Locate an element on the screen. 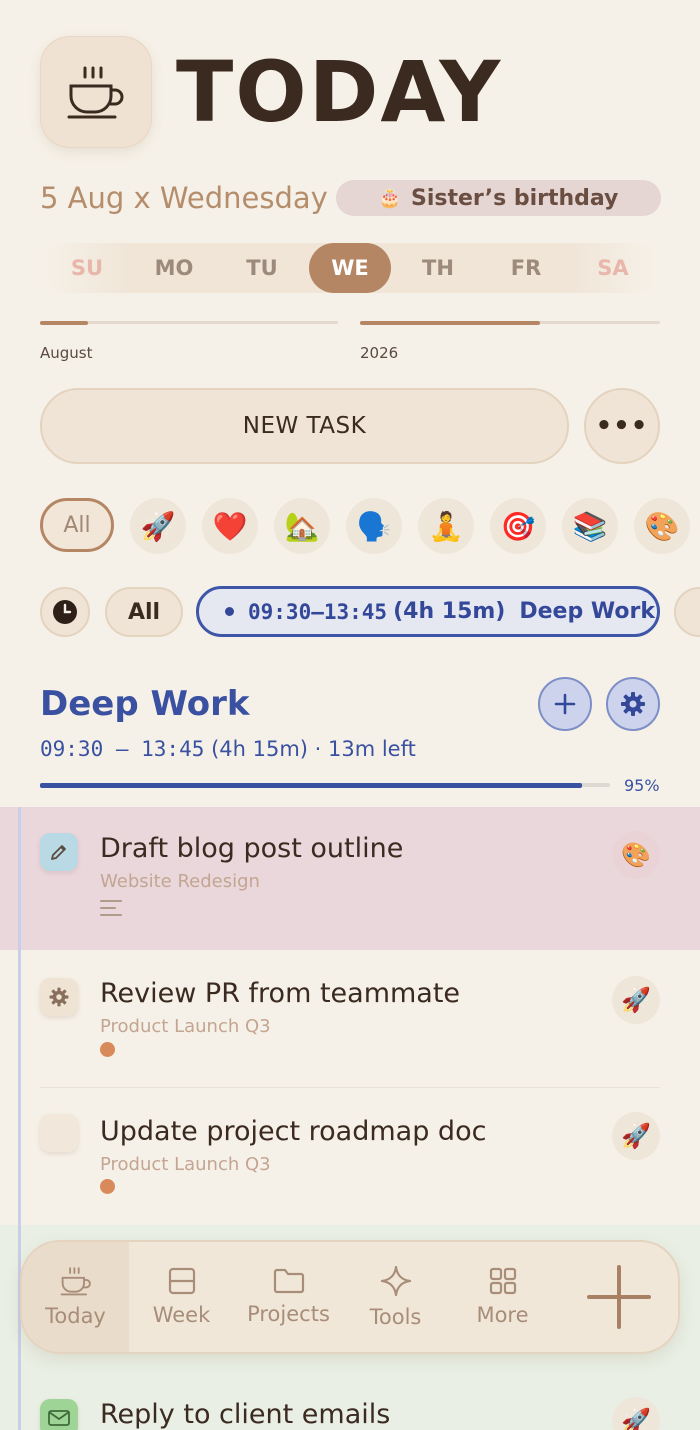 This screenshot has width=700, height=1430. category-rocket-button: 🚀 is located at coordinates (158, 526).